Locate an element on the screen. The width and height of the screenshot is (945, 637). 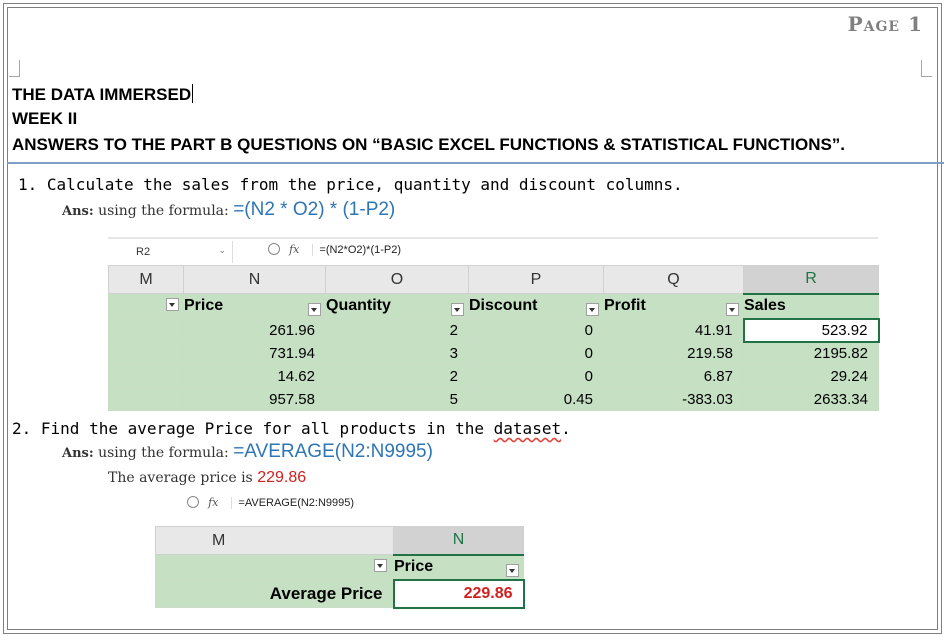
average-value: 229.86 is located at coordinates (282, 477).